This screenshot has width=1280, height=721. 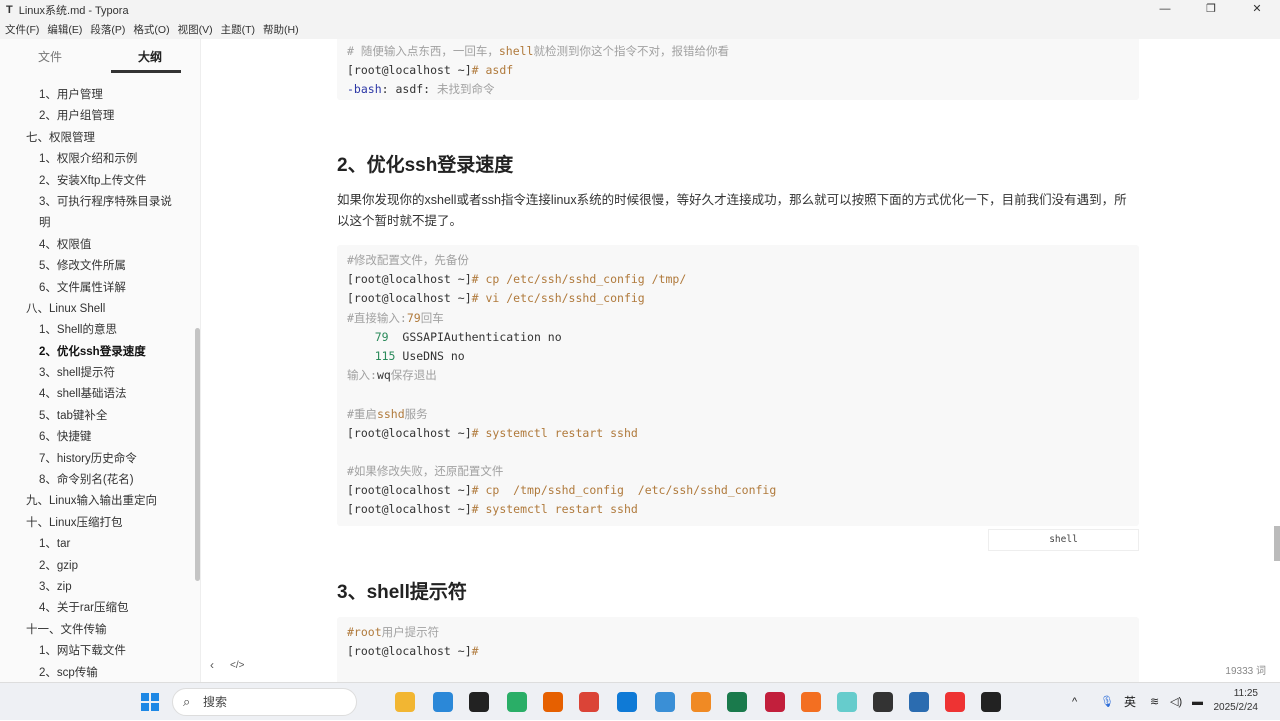 I want to click on code-line: #重启sshd服务, so click(x=738, y=414).